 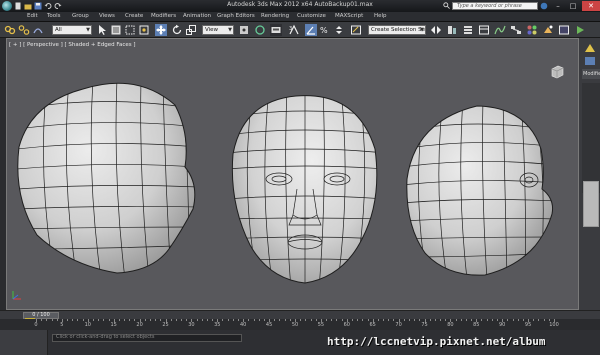 I want to click on search-icon, so click(x=446, y=5).